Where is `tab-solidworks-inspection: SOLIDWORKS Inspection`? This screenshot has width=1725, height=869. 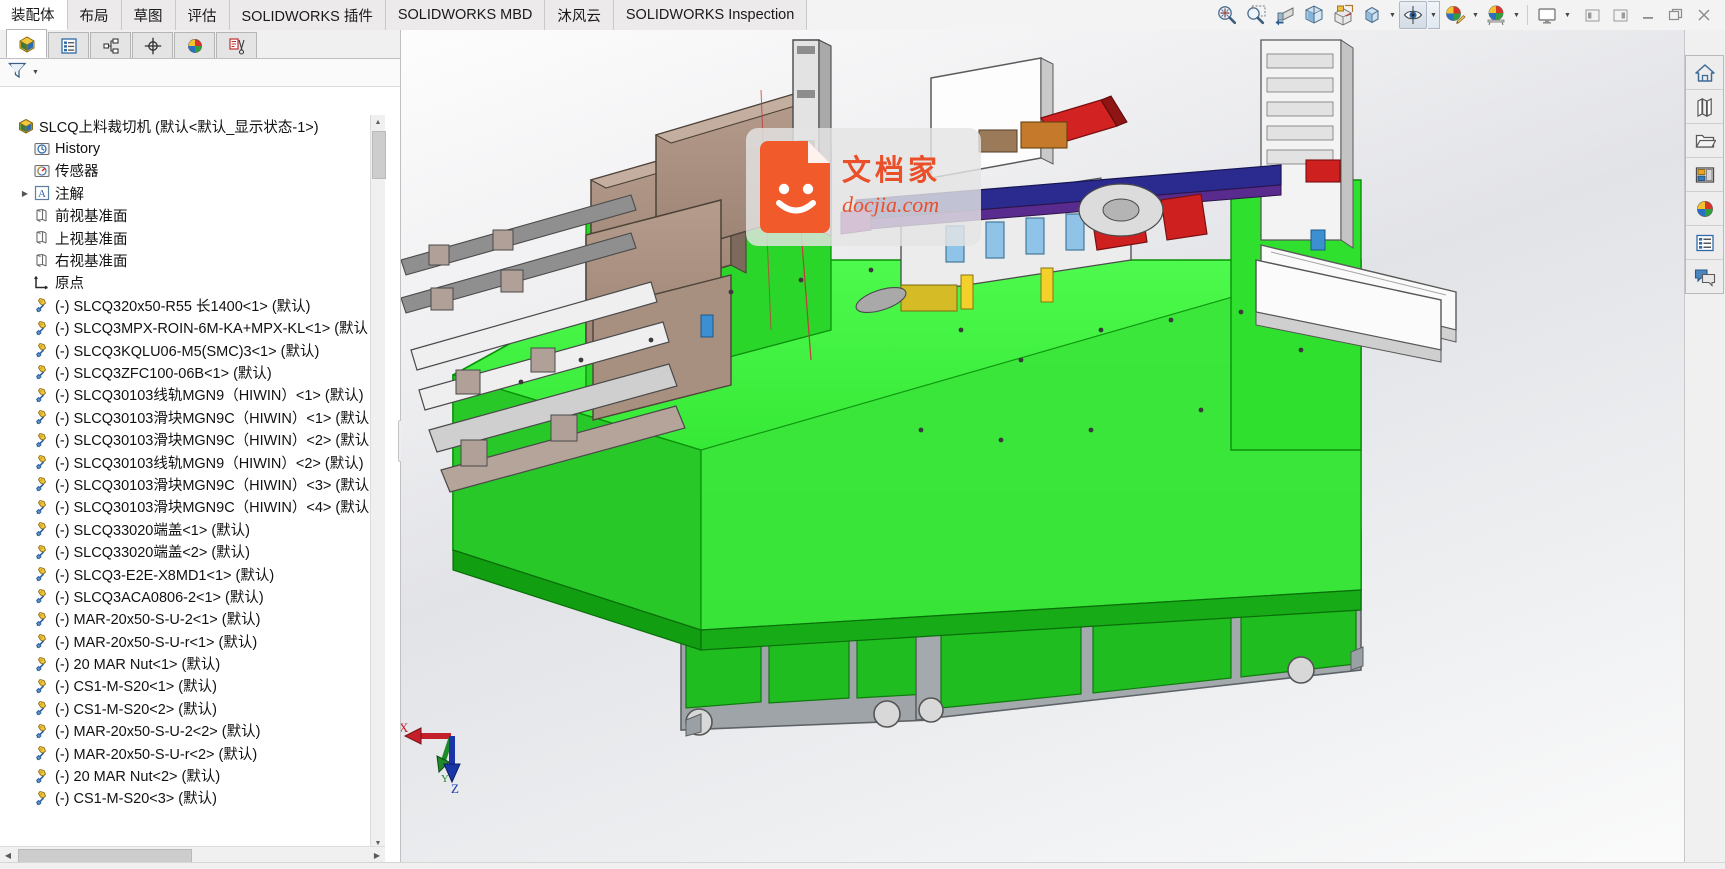 tab-solidworks-inspection: SOLIDWORKS Inspection is located at coordinates (710, 15).